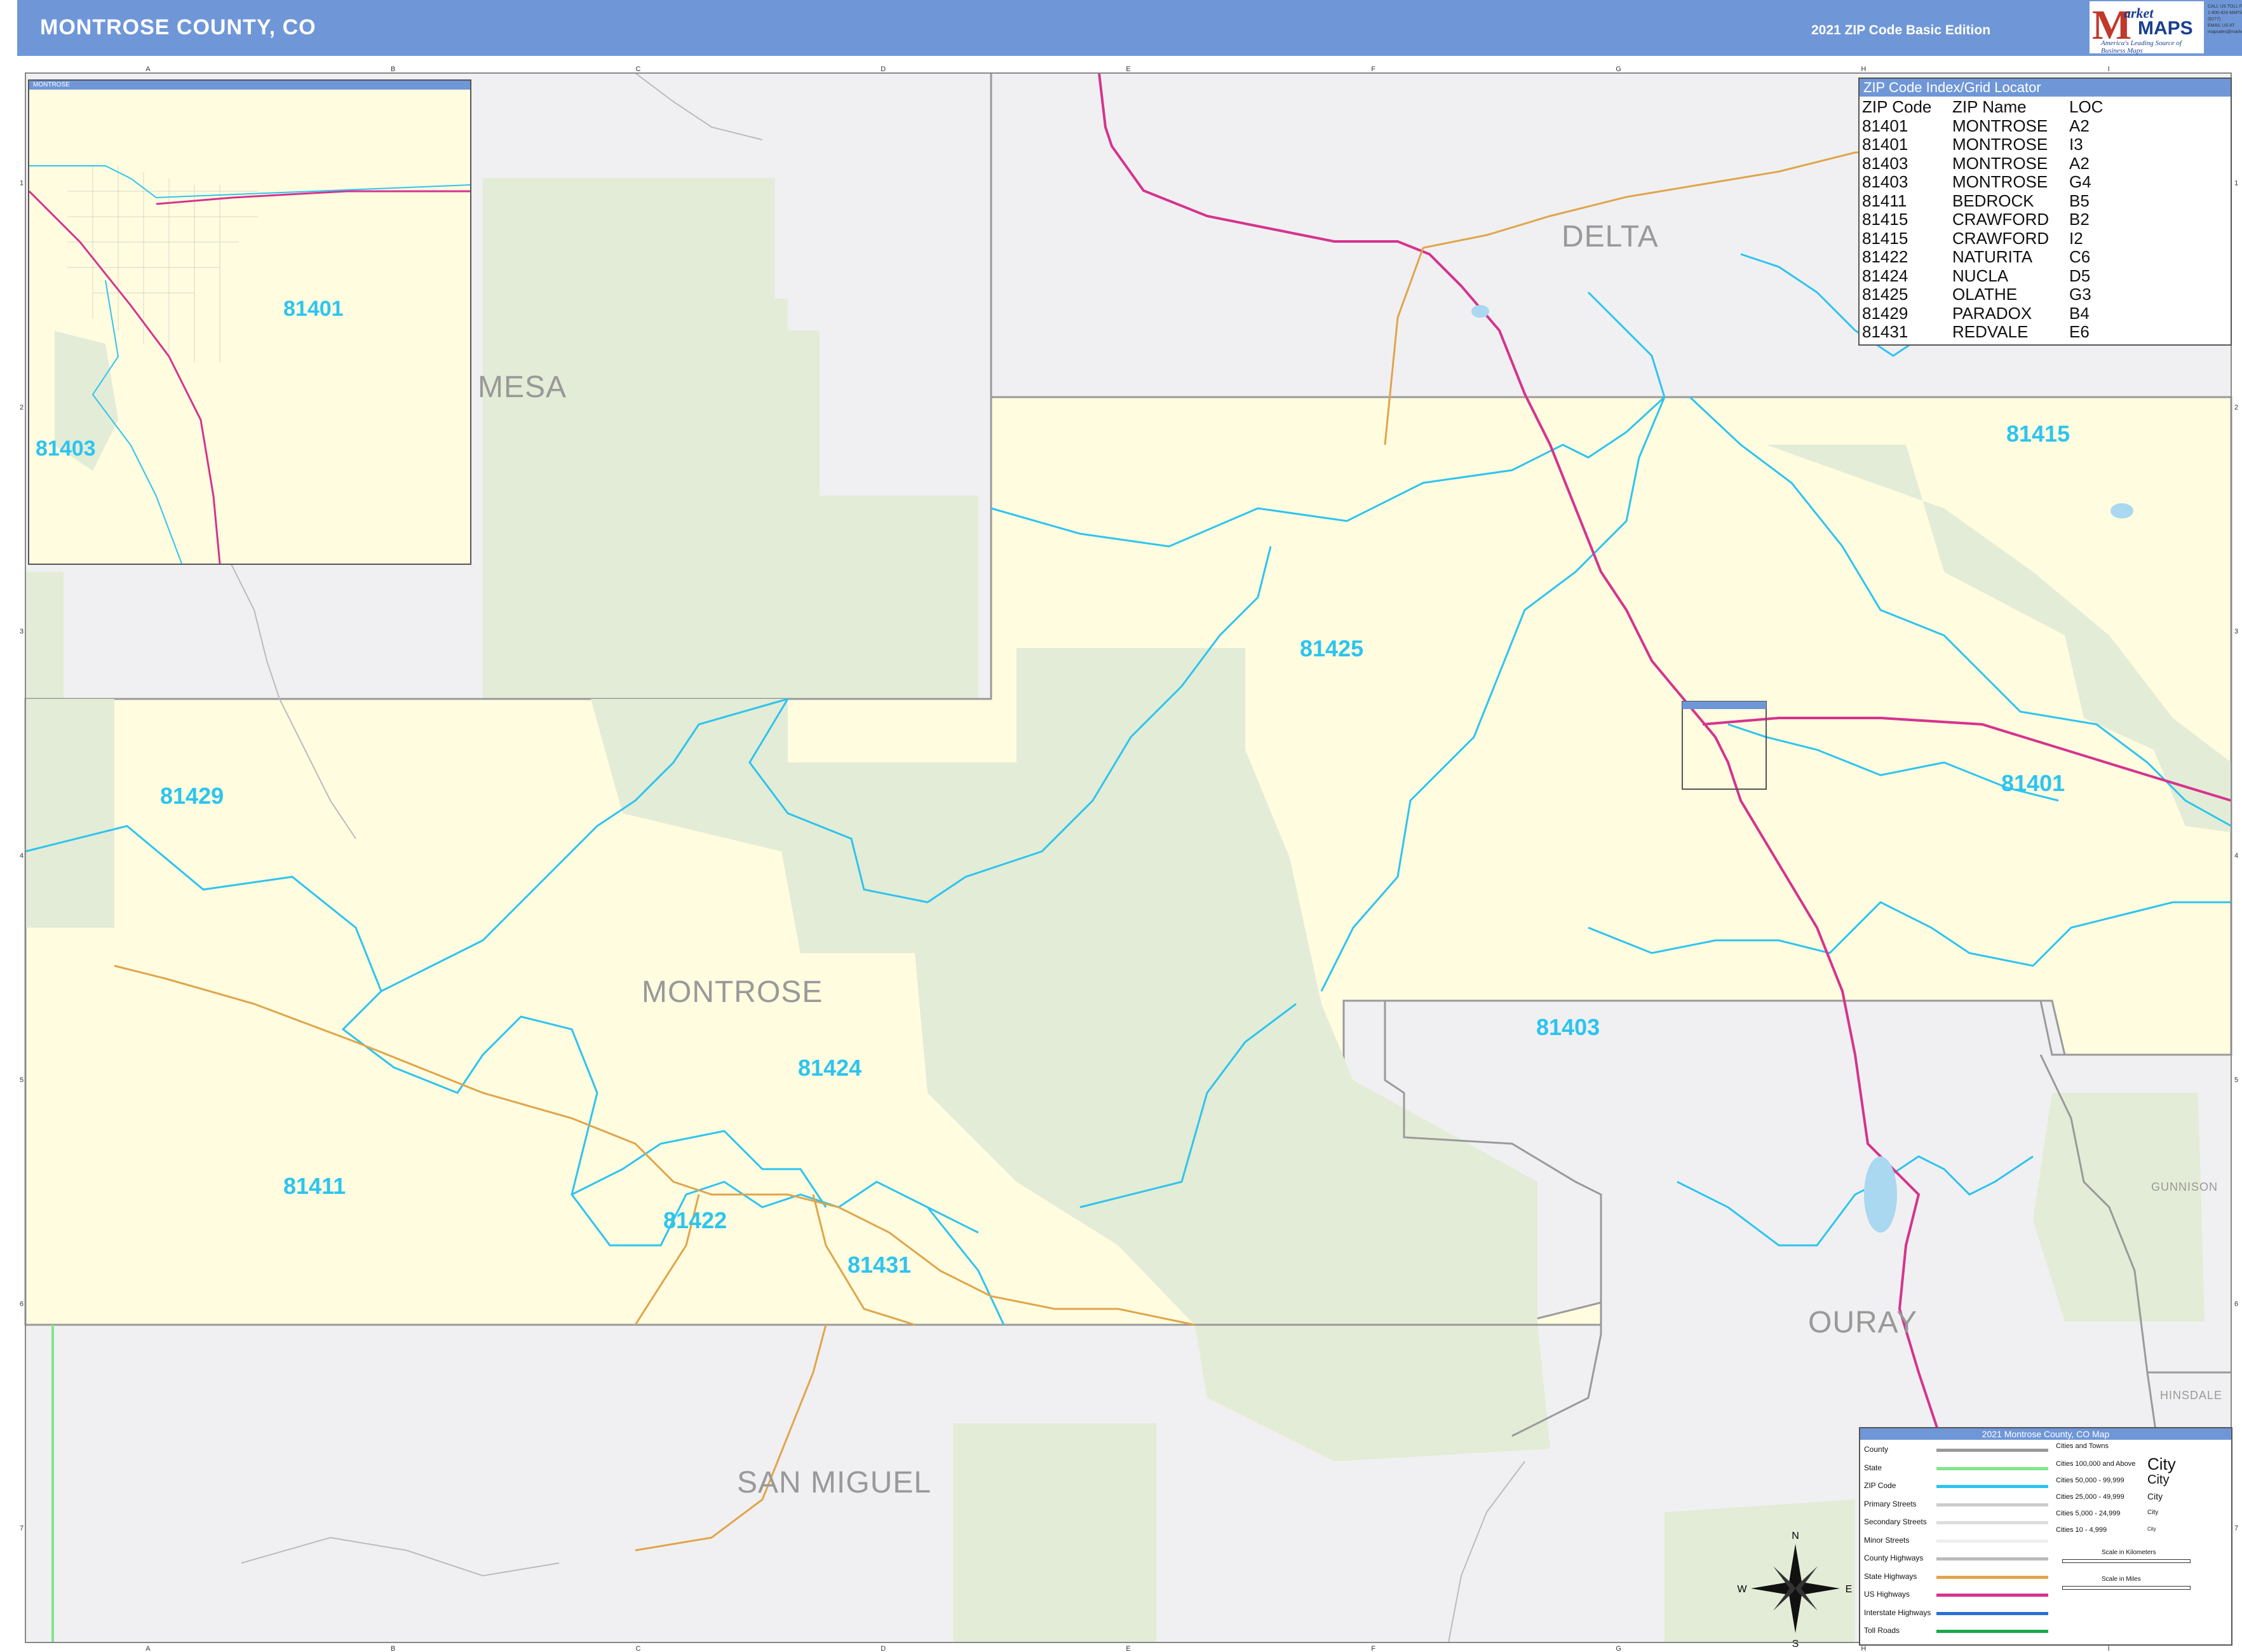 The height and width of the screenshot is (1652, 2242). What do you see at coordinates (2126, 1588) in the screenshot?
I see `scale-mi-bar` at bounding box center [2126, 1588].